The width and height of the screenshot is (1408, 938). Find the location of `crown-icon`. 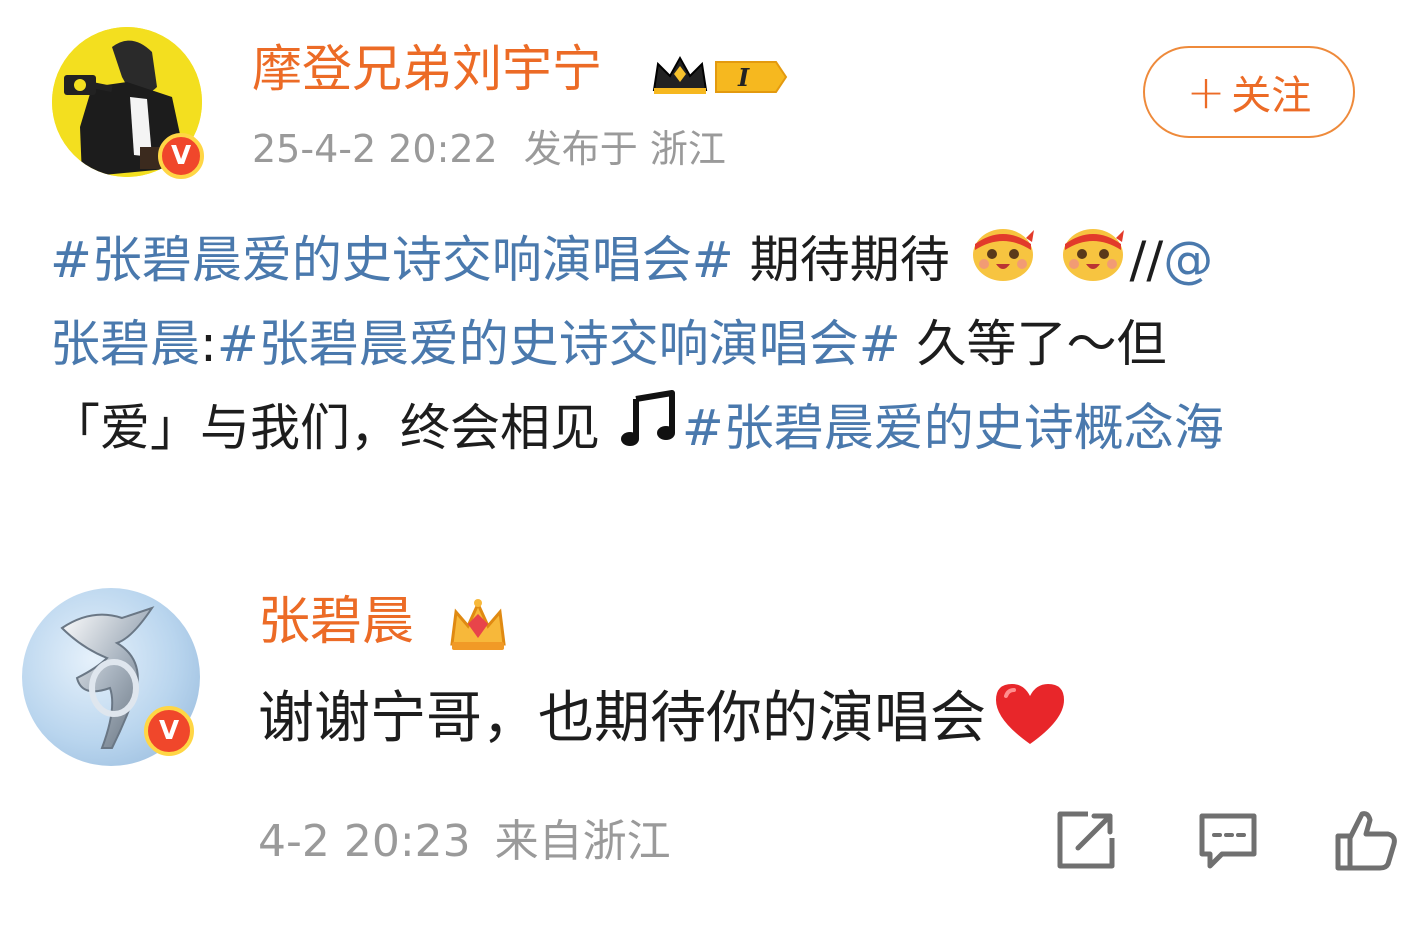

crown-icon is located at coordinates (478, 624).